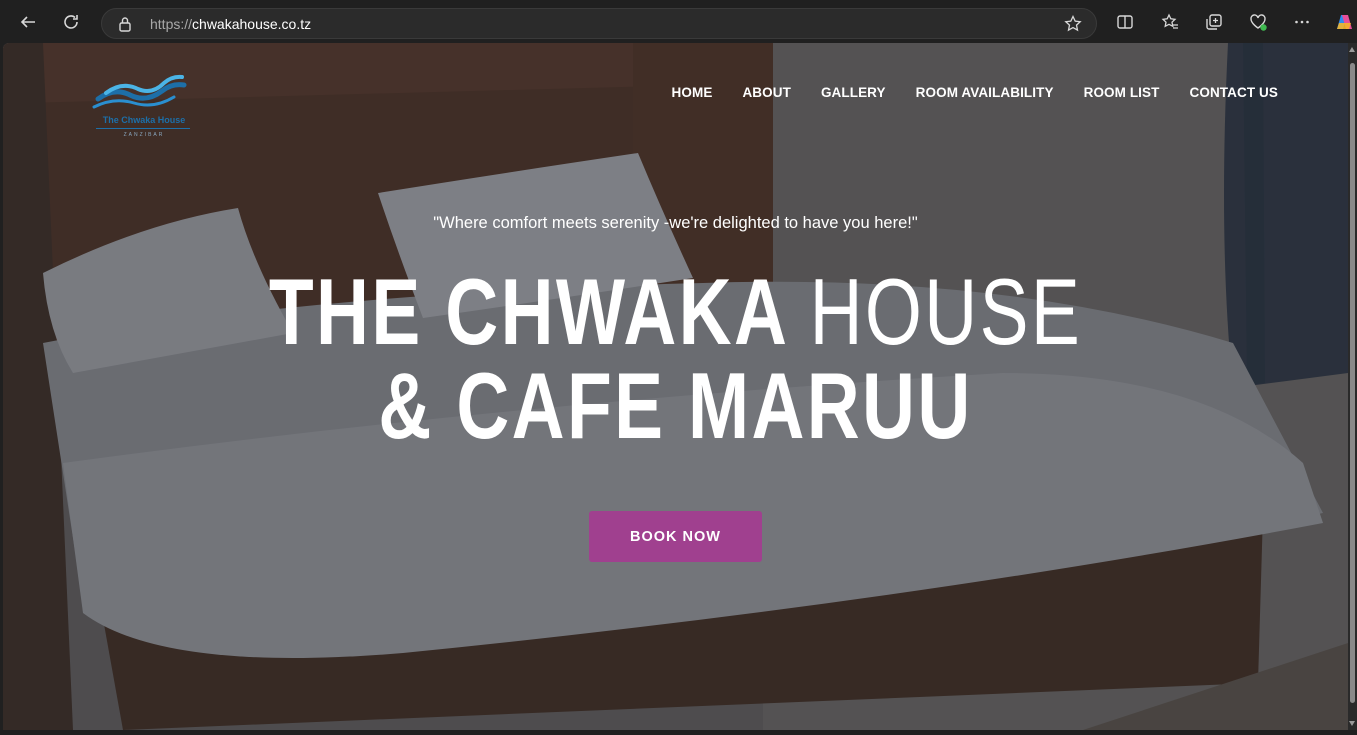 Image resolution: width=1357 pixels, height=735 pixels. What do you see at coordinates (144, 135) in the screenshot?
I see `logo-subtitle: ZANZIBAR` at bounding box center [144, 135].